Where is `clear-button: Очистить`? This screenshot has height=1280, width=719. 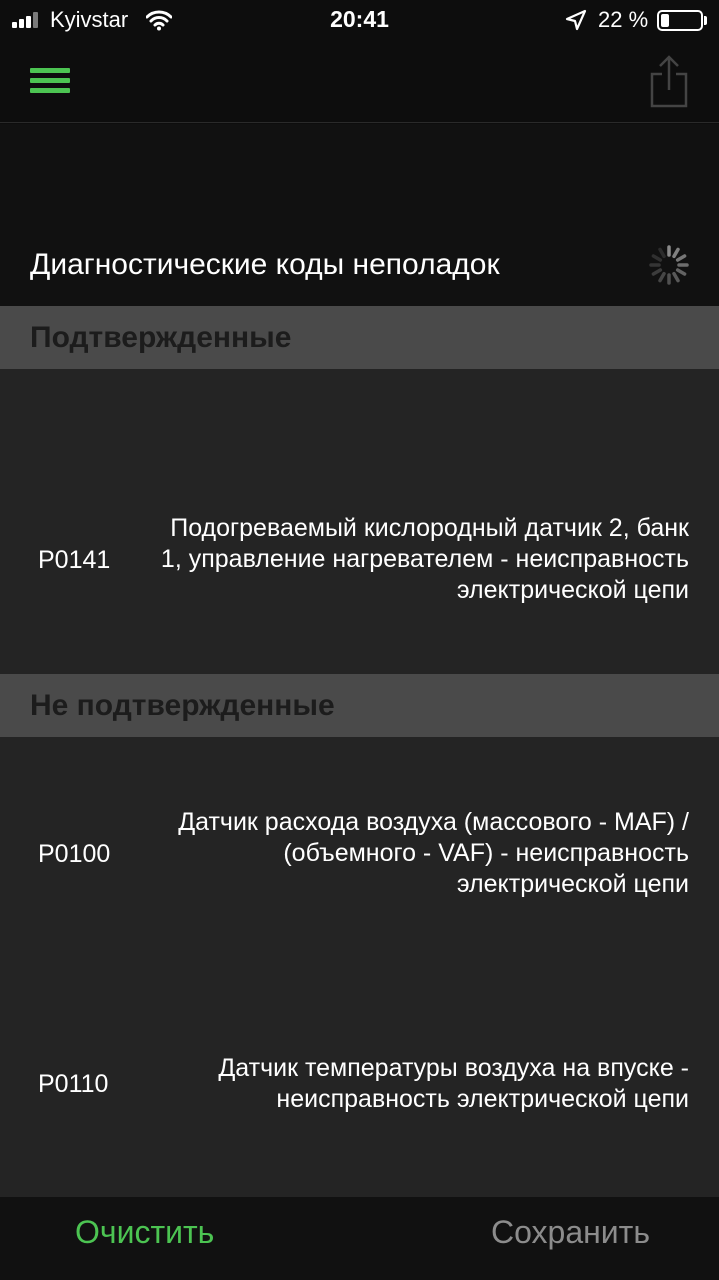 clear-button: Очистить is located at coordinates (144, 1232).